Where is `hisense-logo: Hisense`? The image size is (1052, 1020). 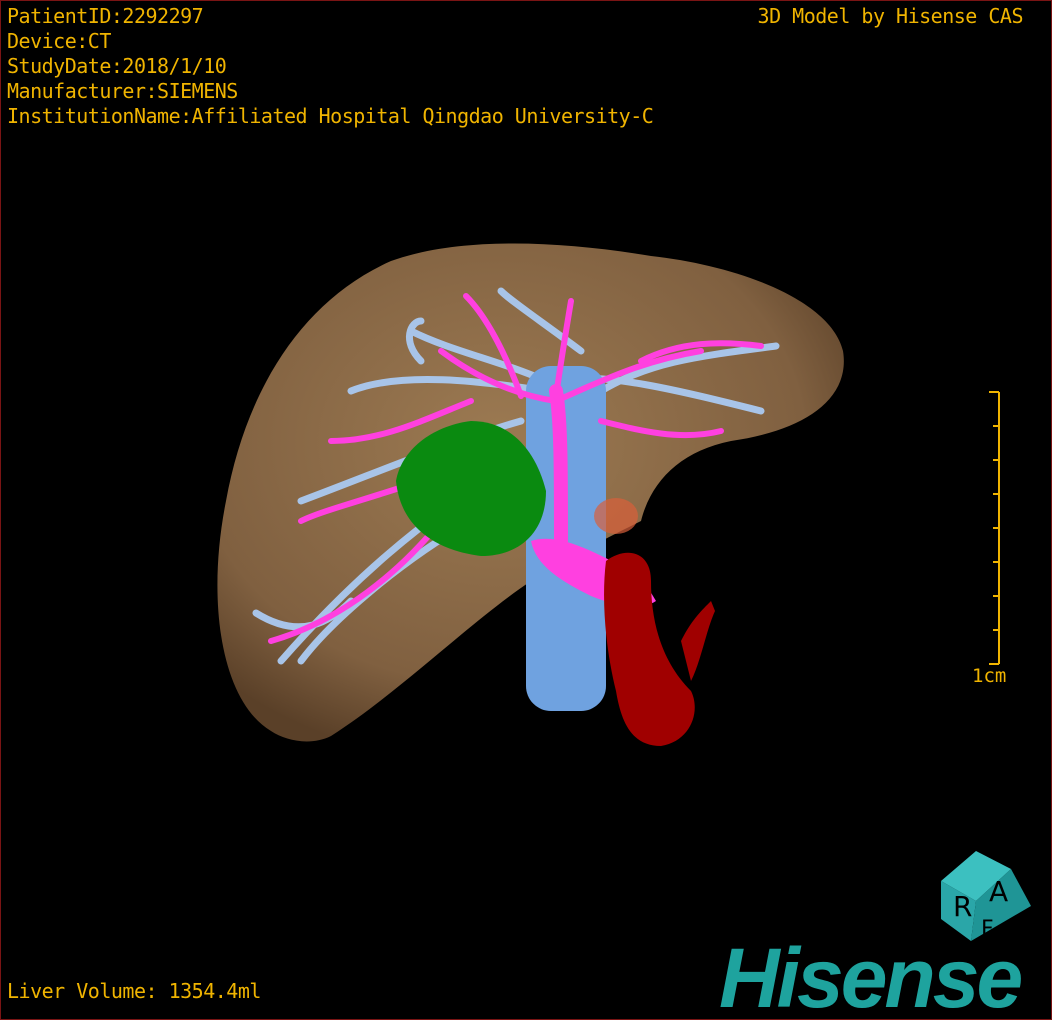
hisense-logo: Hisense is located at coordinates (871, 975).